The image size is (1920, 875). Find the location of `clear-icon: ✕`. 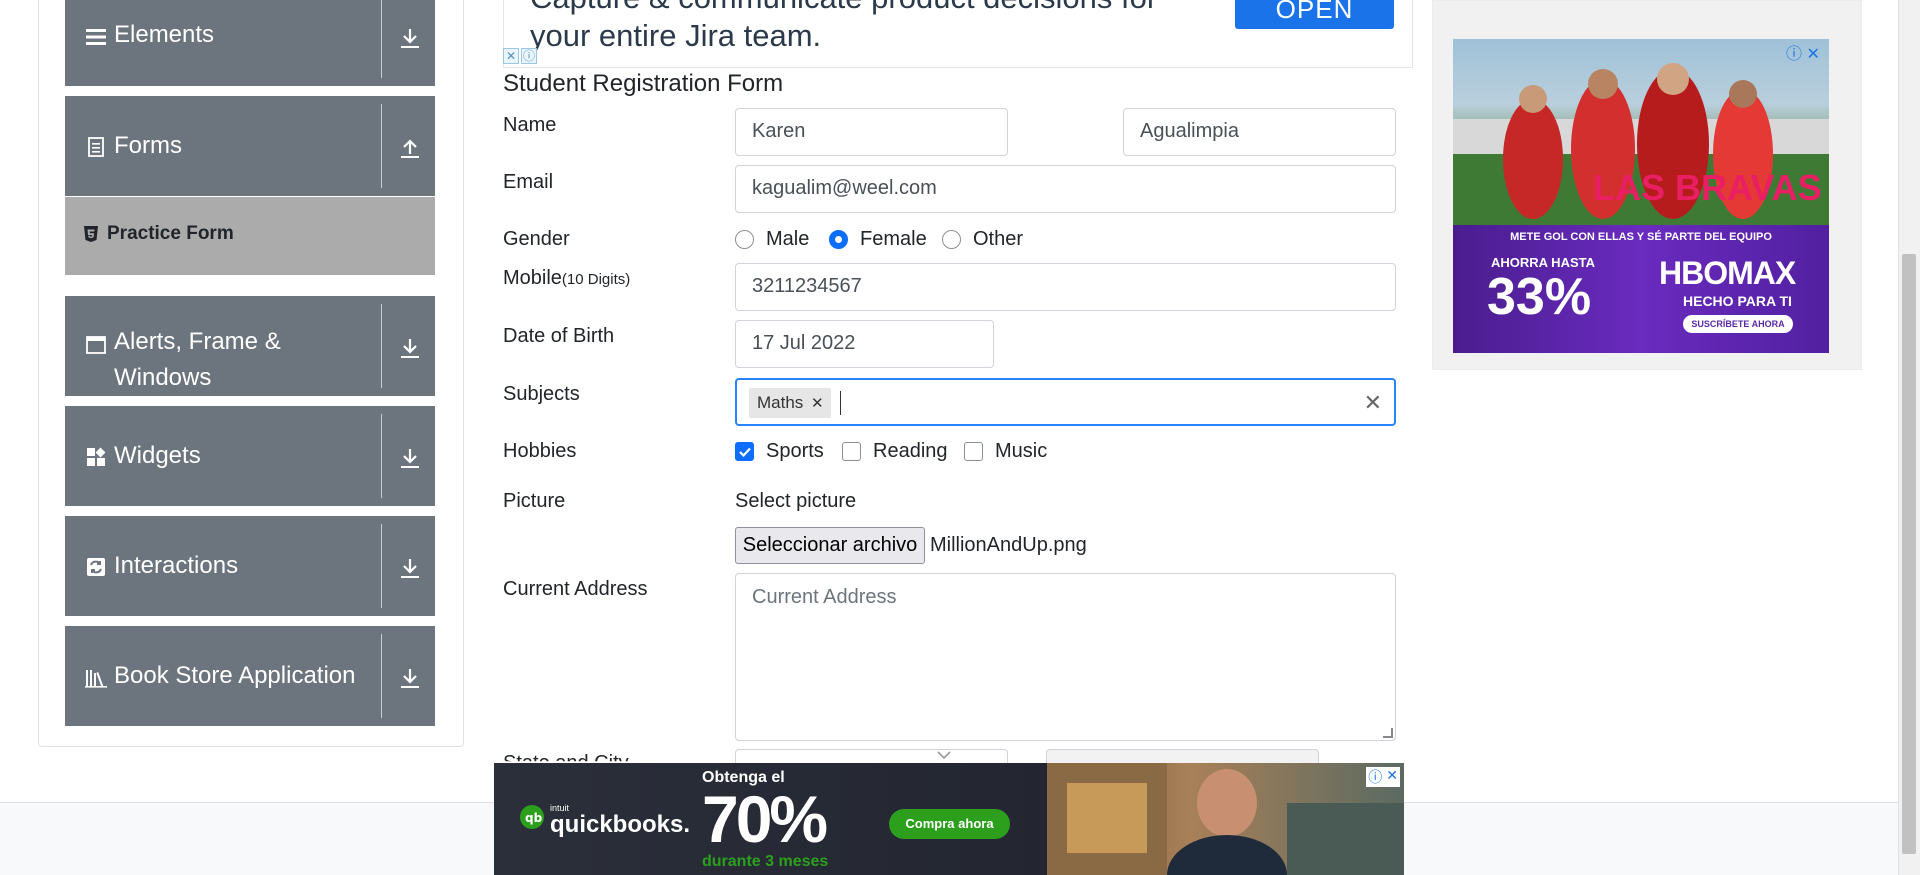

clear-icon: ✕ is located at coordinates (1373, 403).